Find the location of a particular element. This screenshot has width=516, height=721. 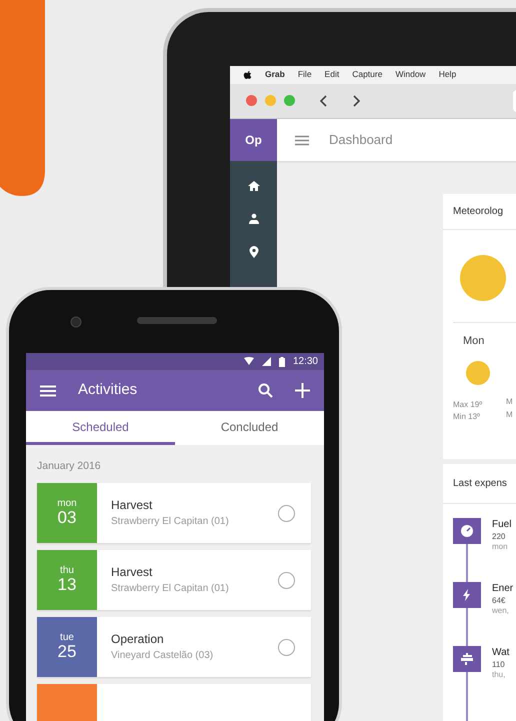

camera-icon is located at coordinates (76, 322).